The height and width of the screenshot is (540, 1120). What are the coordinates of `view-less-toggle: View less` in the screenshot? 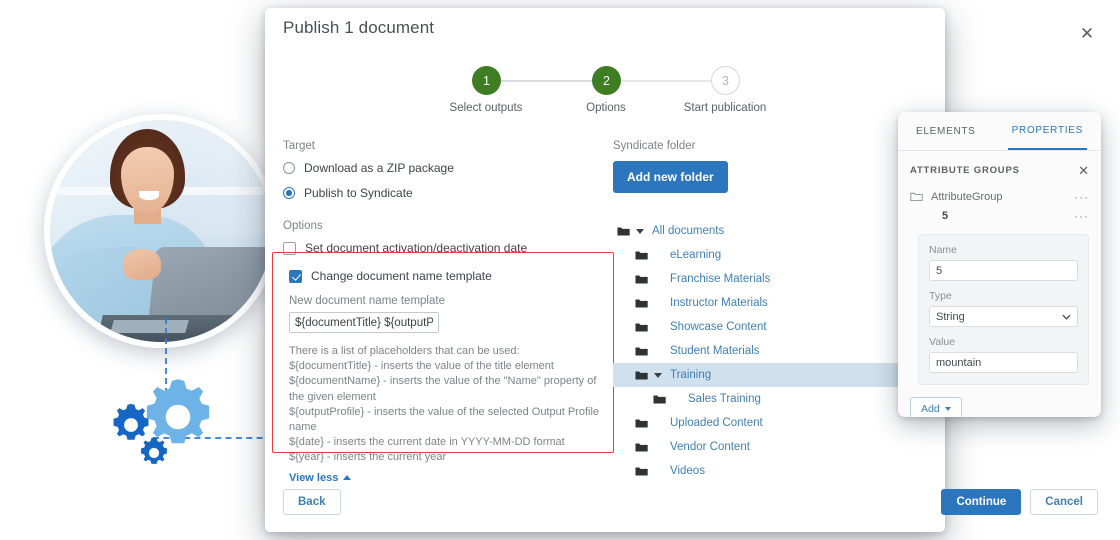 It's located at (320, 477).